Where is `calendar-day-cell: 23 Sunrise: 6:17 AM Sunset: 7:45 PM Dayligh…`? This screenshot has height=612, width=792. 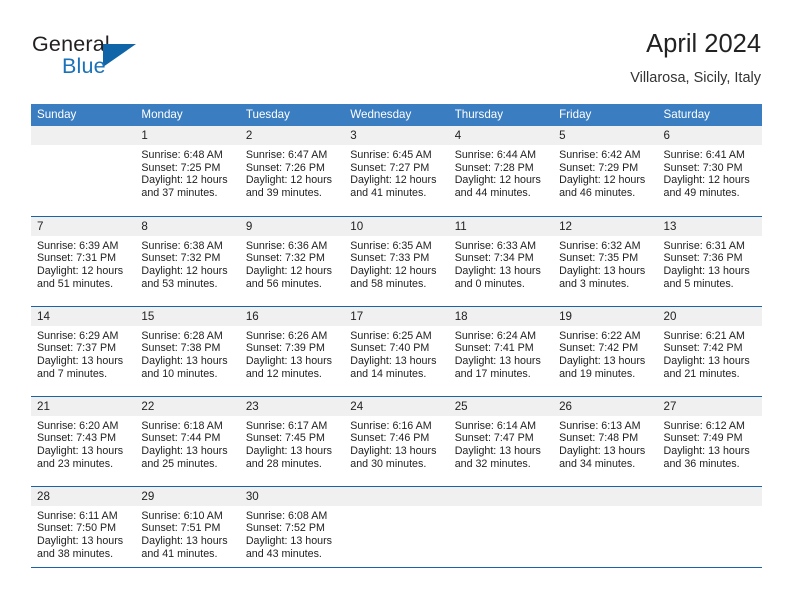 calendar-day-cell: 23 Sunrise: 6:17 AM Sunset: 7:45 PM Dayligh… is located at coordinates (292, 440).